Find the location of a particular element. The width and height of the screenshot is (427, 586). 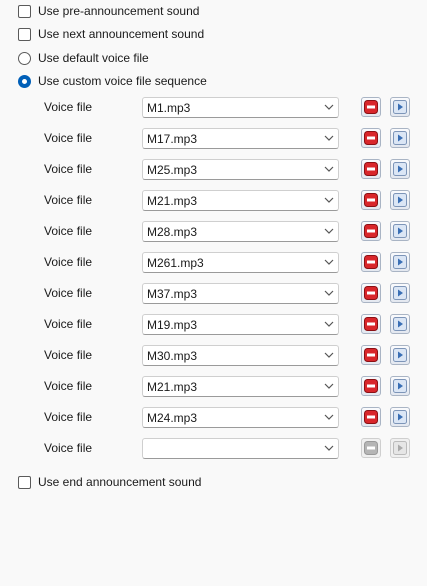

voice-file-value: M19.mp3 is located at coordinates (172, 325).